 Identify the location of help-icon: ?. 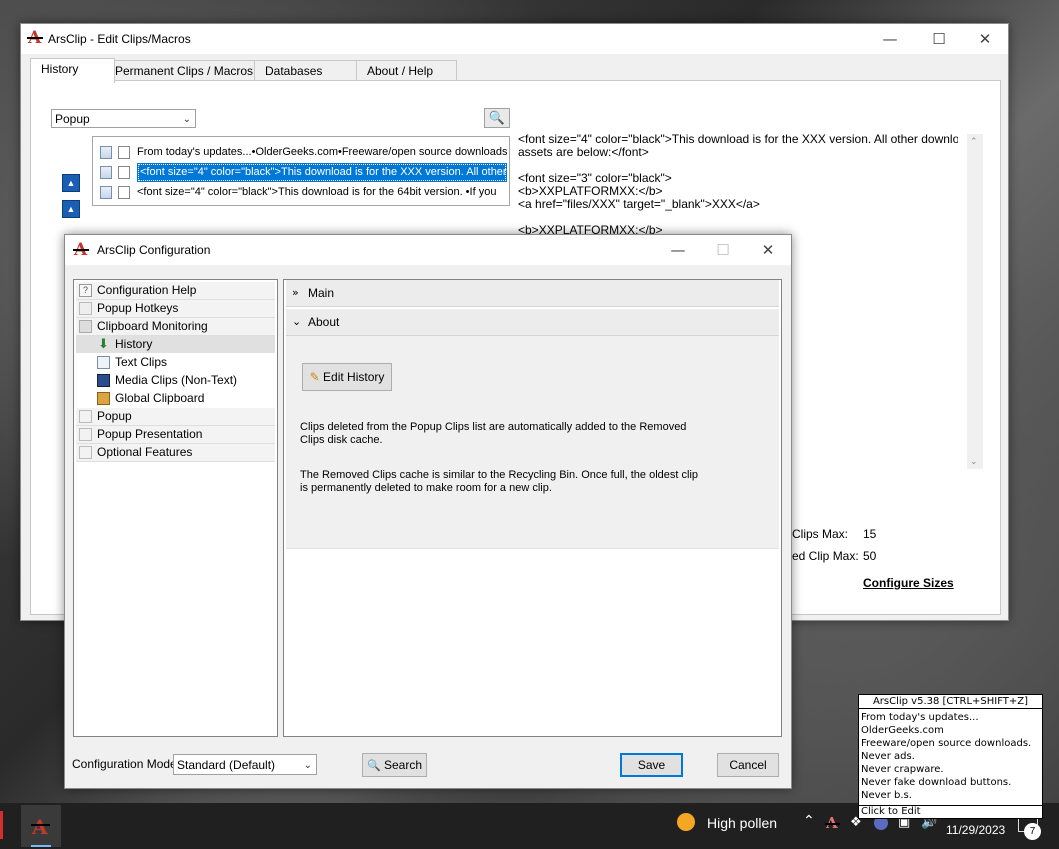
(85, 290).